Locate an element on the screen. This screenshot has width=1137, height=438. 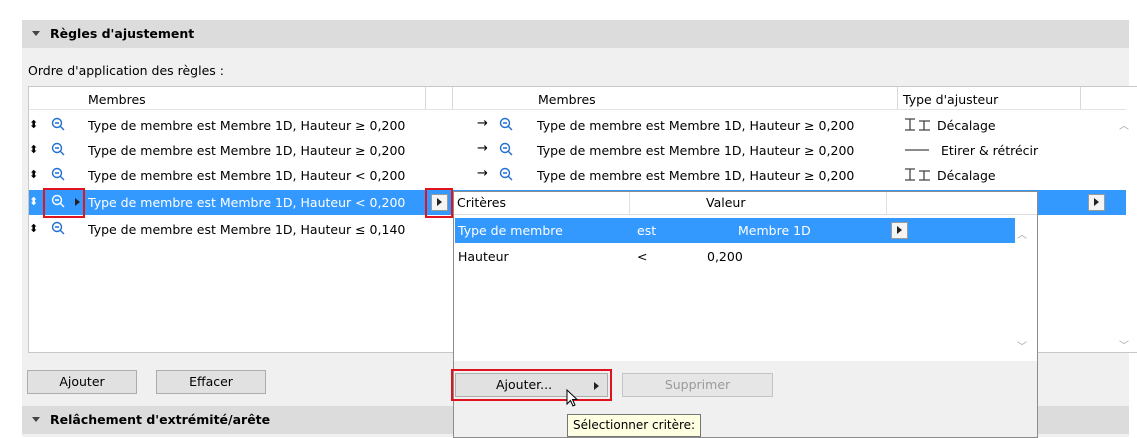
header-divider is located at coordinates (577, 109).